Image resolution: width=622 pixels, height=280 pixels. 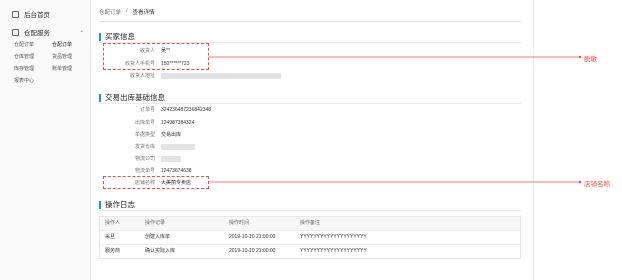 What do you see at coordinates (239, 223) in the screenshot?
I see `column-header: 操作时间` at bounding box center [239, 223].